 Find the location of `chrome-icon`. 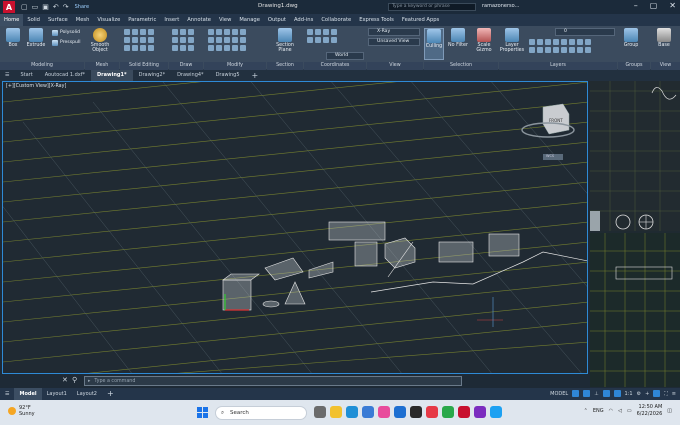

chrome-icon is located at coordinates (448, 412).